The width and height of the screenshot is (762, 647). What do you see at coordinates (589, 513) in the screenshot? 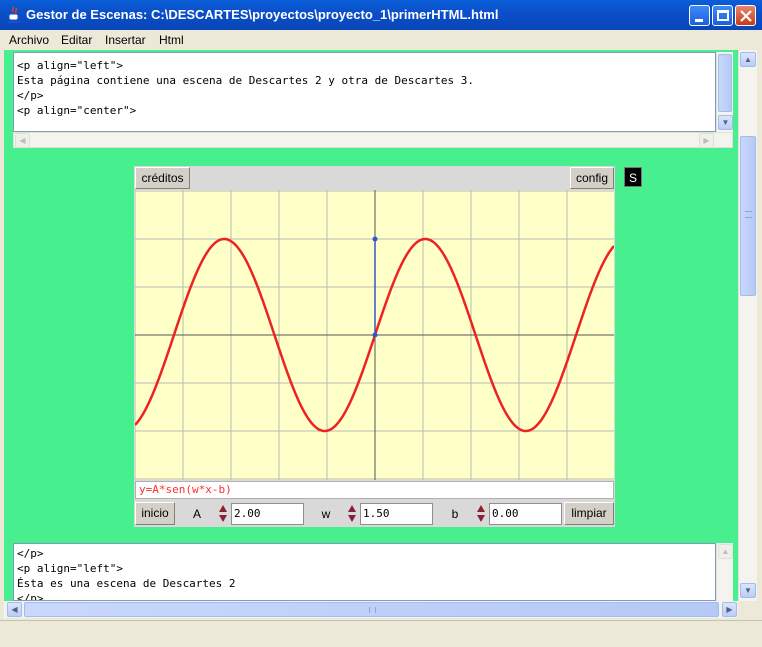
I see `limpiar-button: limpiar` at bounding box center [589, 513].